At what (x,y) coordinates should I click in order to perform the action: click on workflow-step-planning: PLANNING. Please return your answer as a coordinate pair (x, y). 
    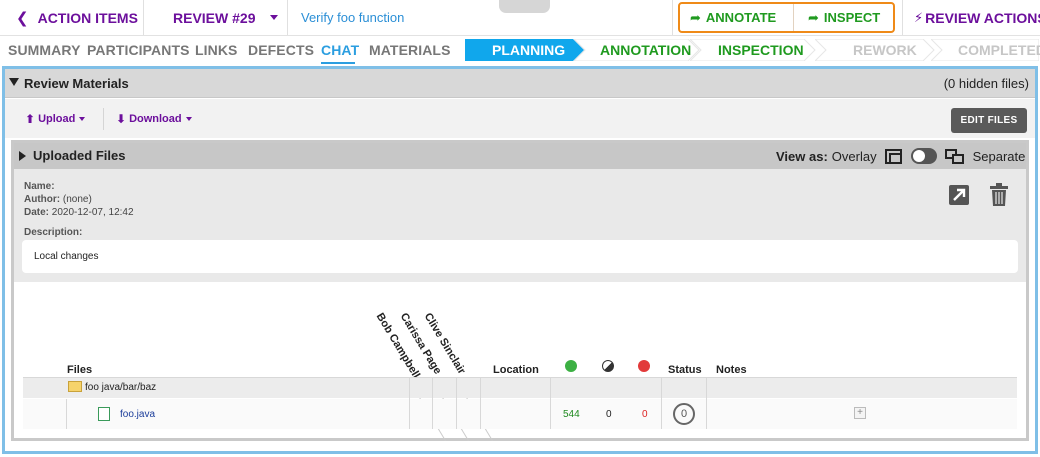
    Looking at the image, I should click on (525, 50).